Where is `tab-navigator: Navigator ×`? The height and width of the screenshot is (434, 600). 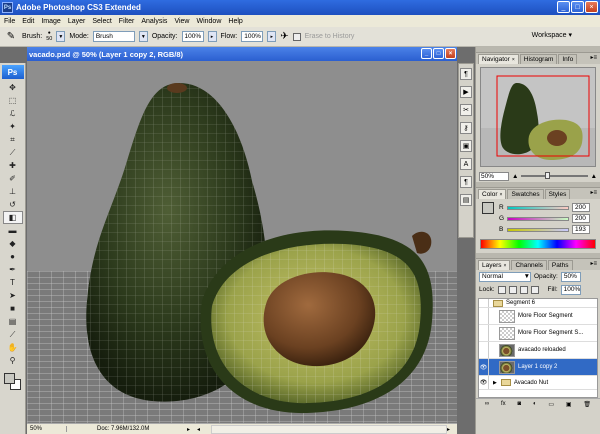 tab-navigator: Navigator × is located at coordinates (498, 59).